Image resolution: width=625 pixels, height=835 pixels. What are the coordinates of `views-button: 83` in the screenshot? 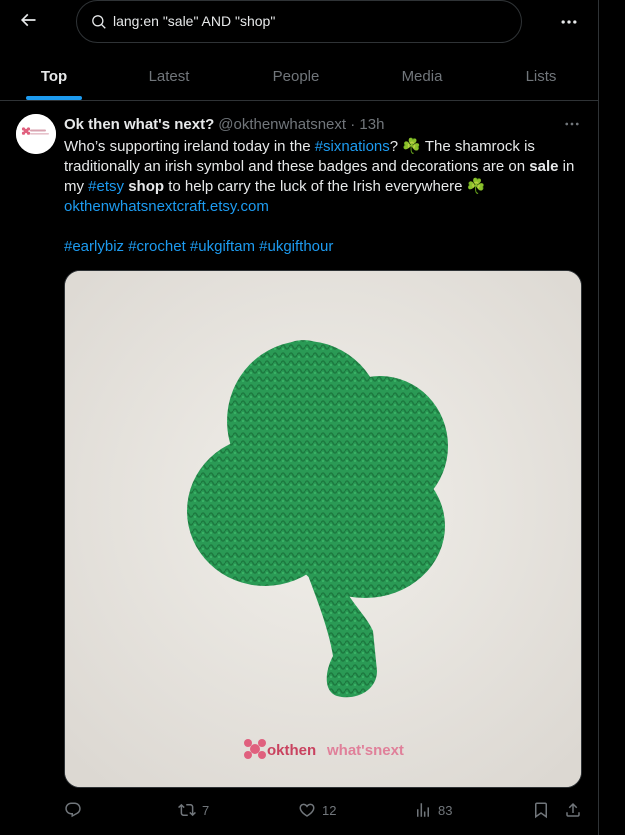 It's located at (433, 810).